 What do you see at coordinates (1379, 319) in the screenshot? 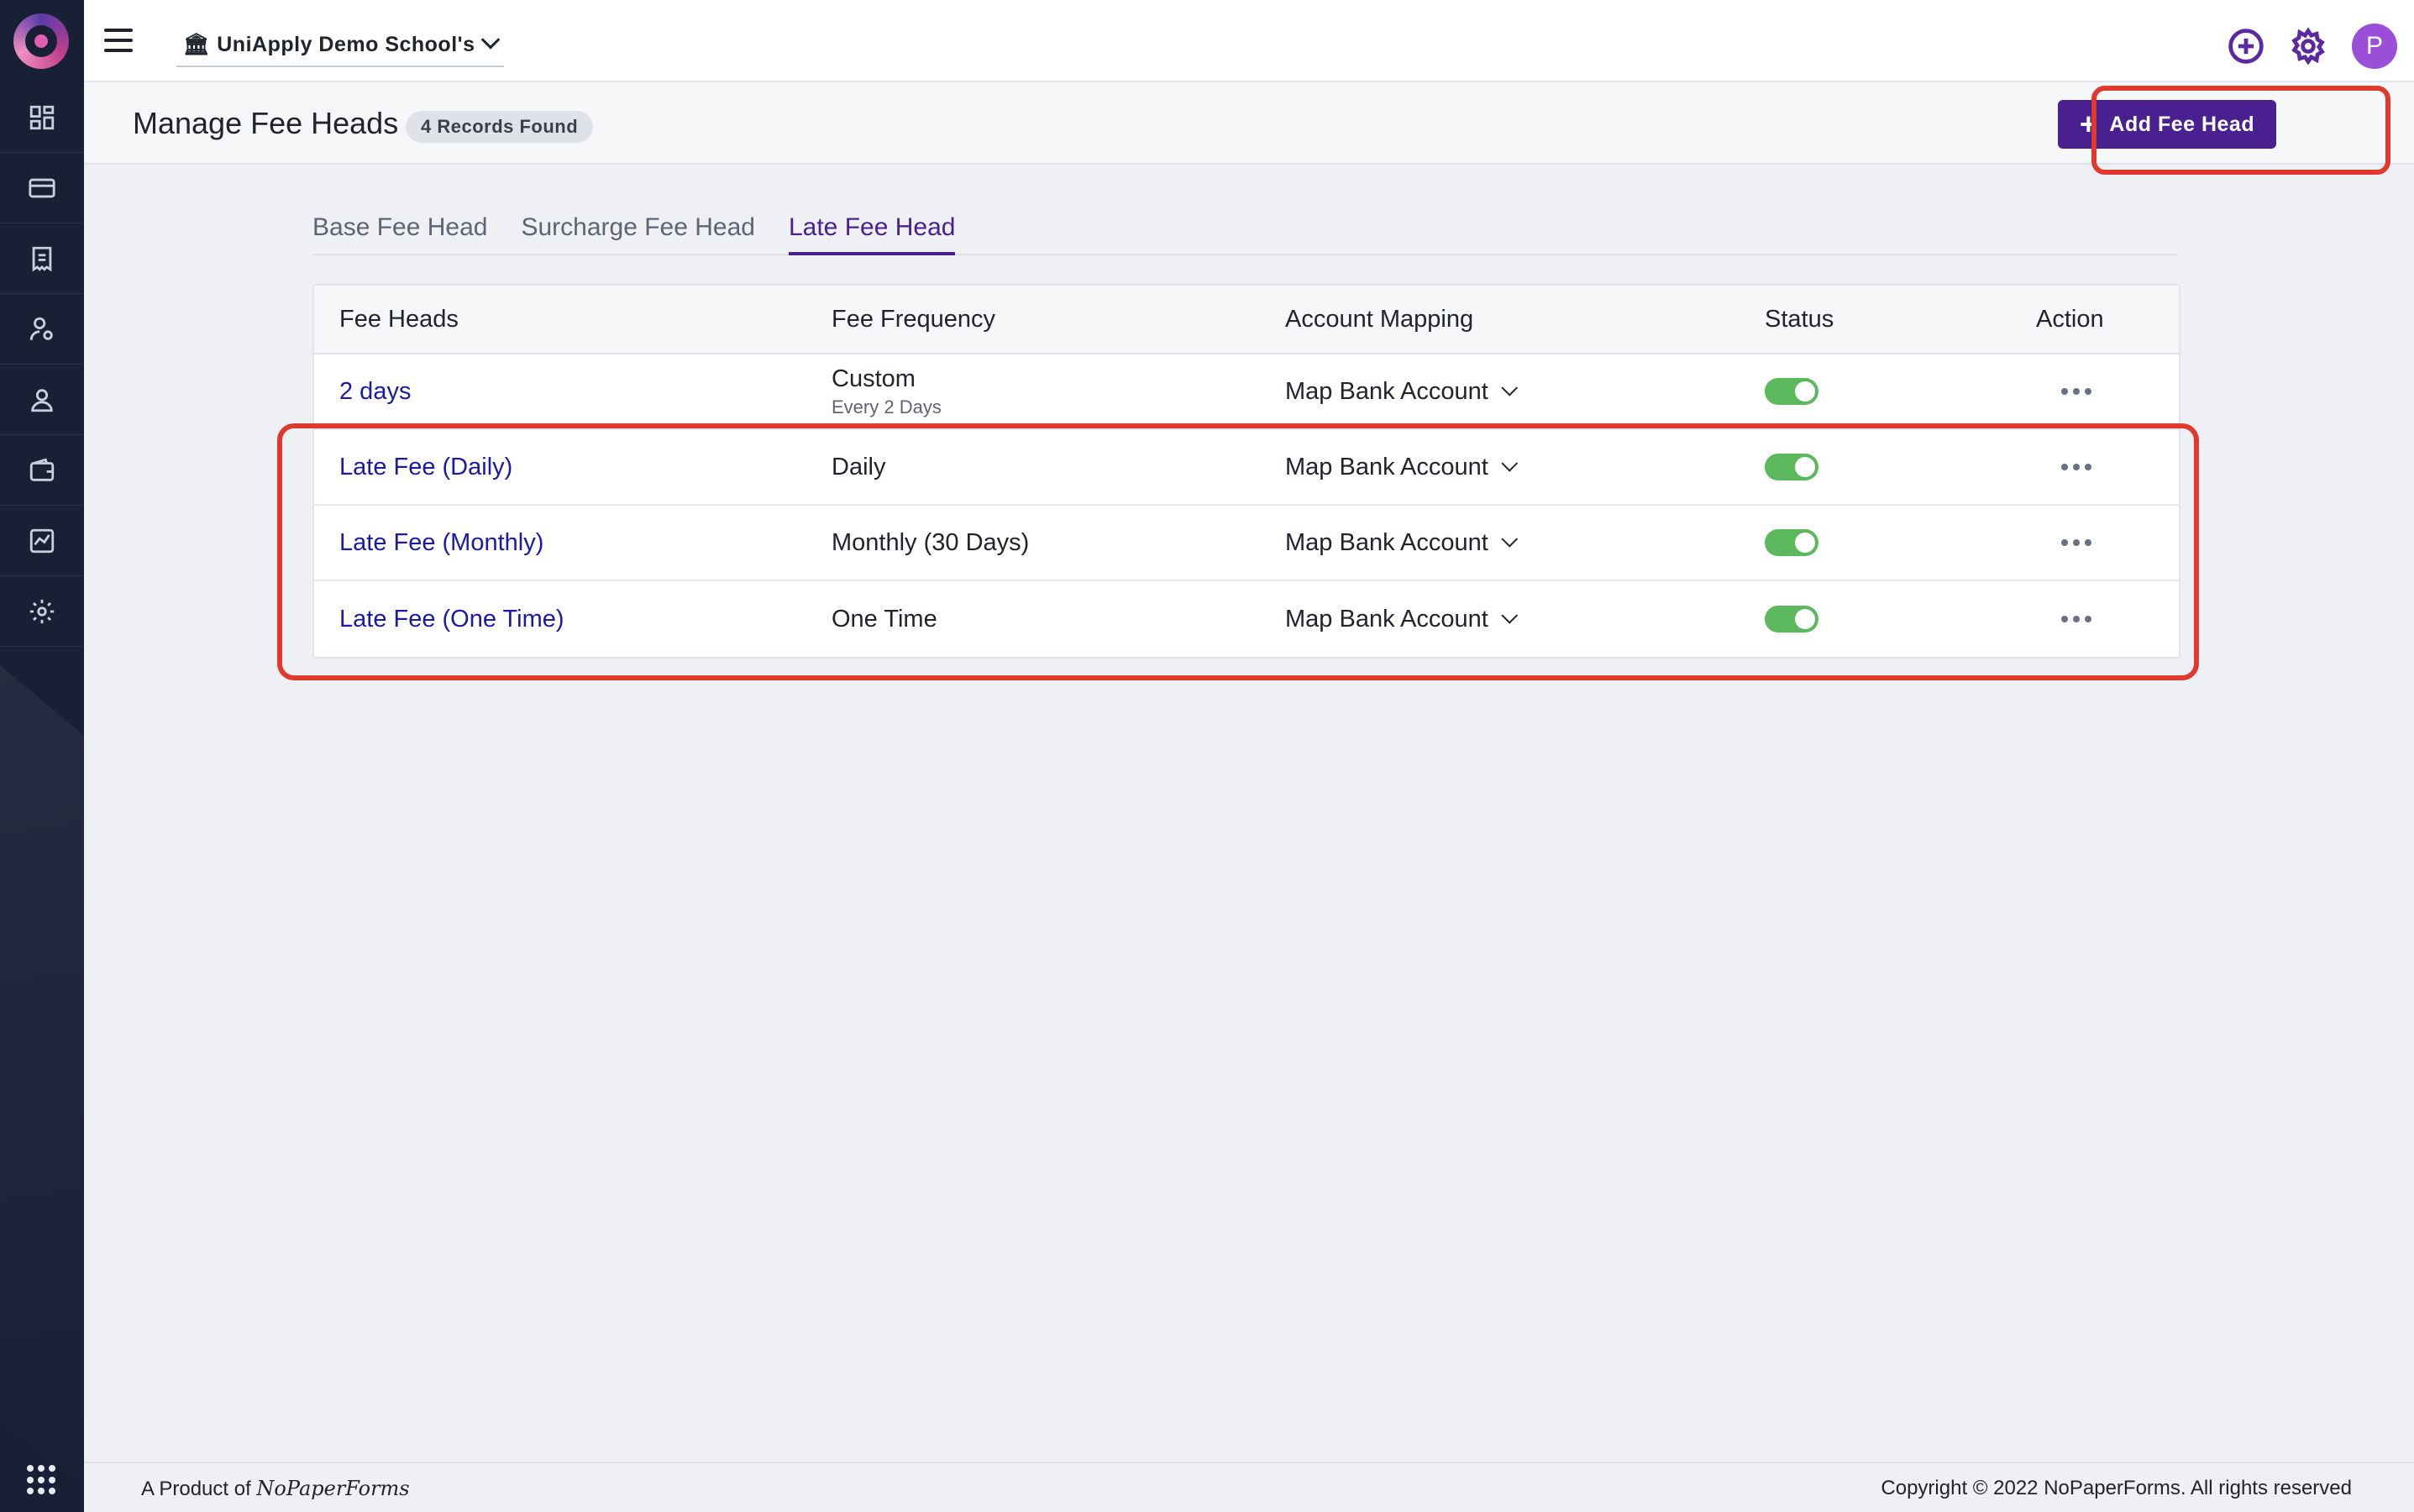
I see `column-header-account-mapping: Account Mapping` at bounding box center [1379, 319].